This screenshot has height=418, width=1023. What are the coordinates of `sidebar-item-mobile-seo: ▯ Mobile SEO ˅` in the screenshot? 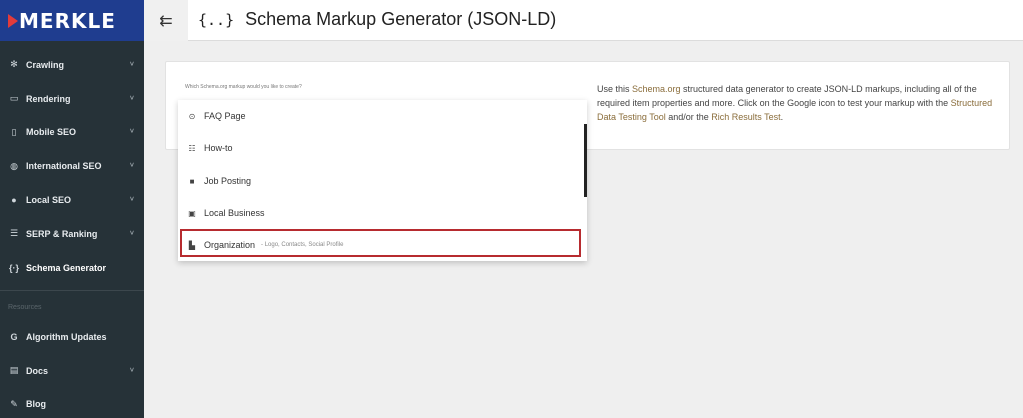 It's located at (72, 133).